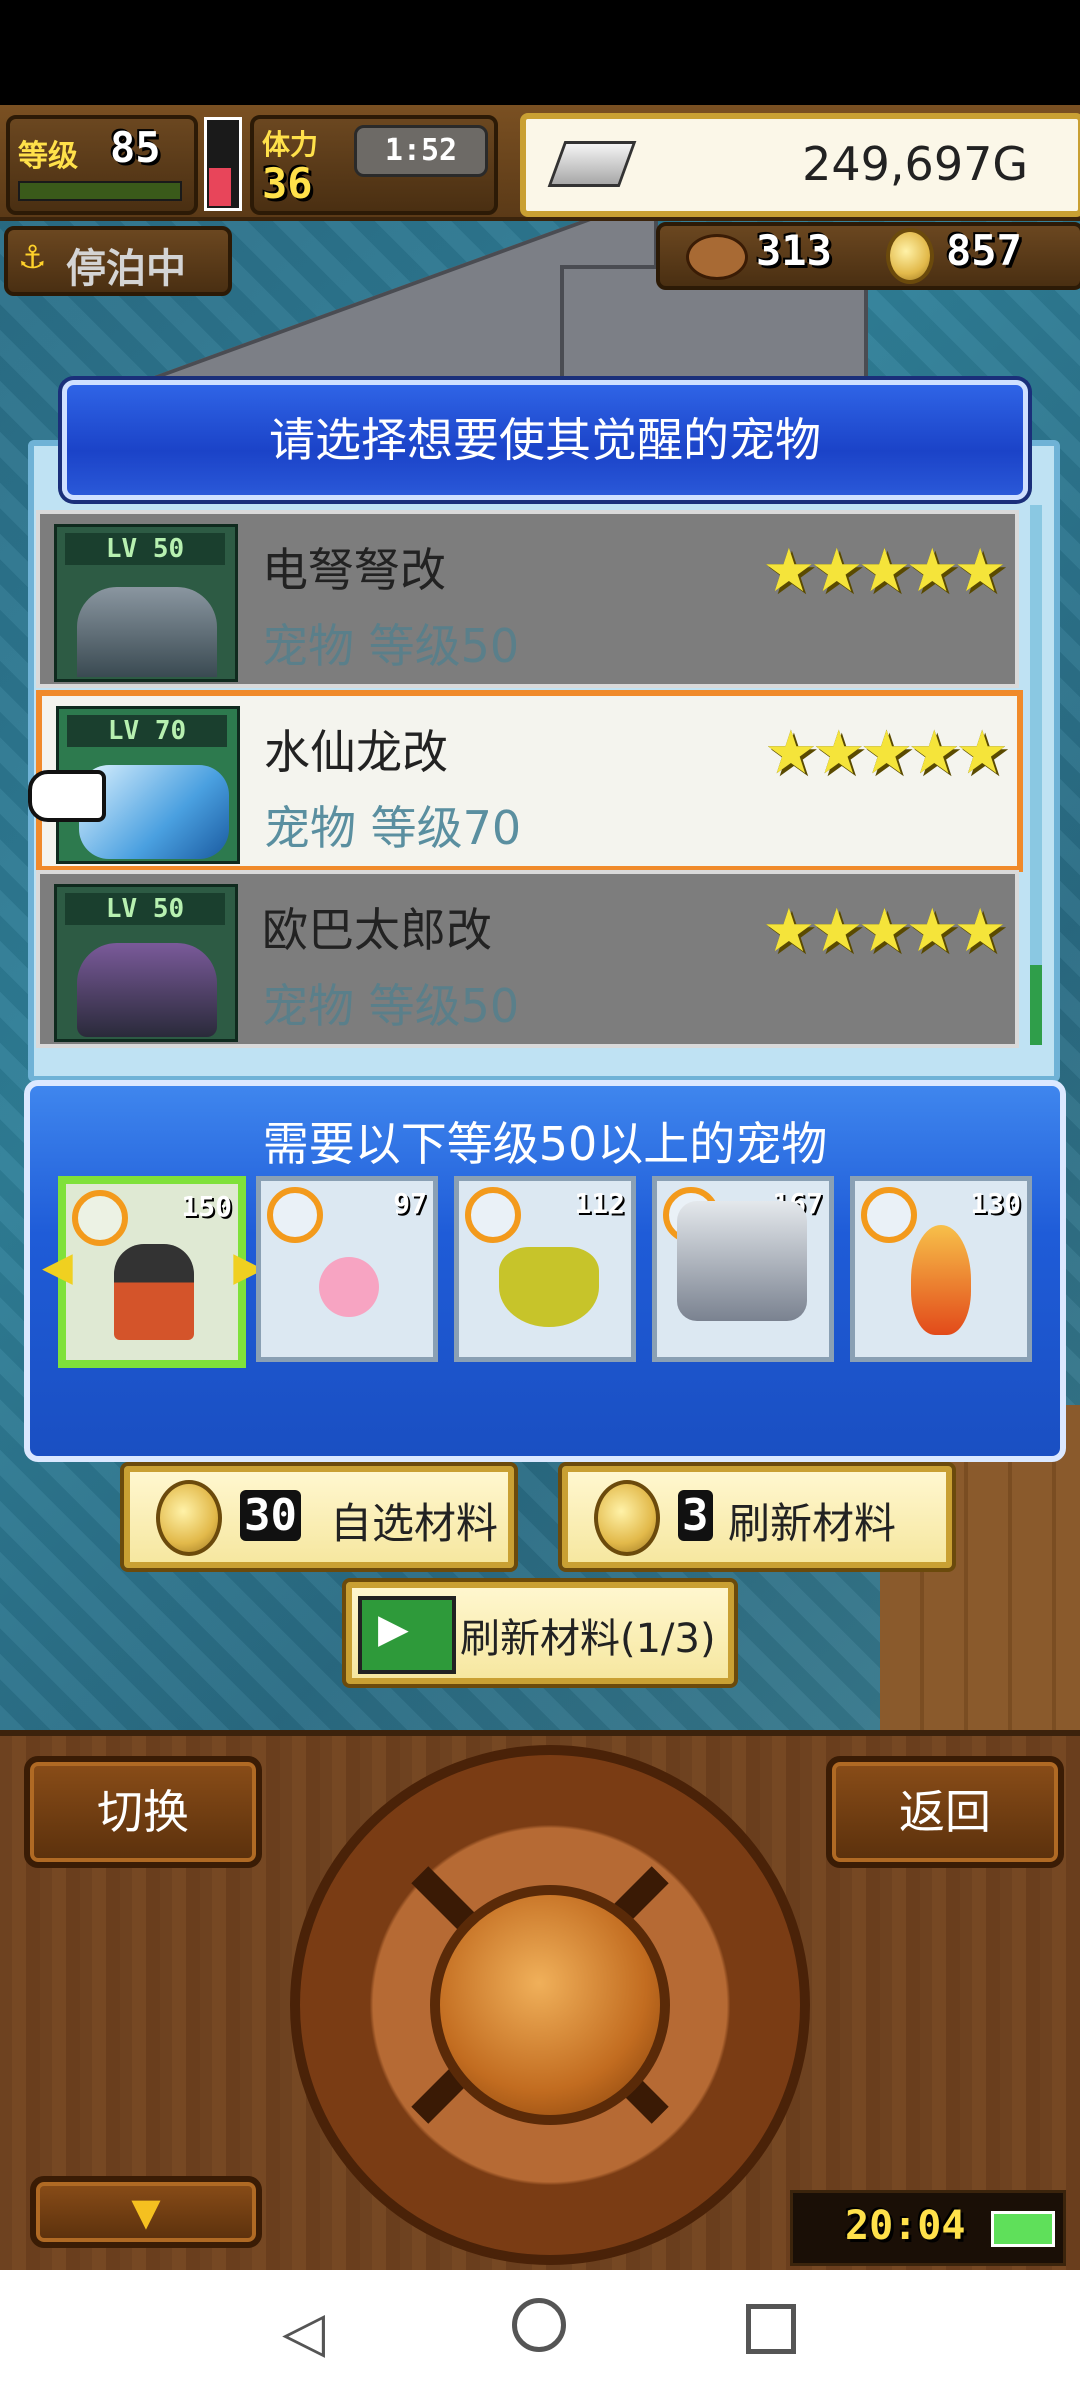 The width and height of the screenshot is (1080, 2388). What do you see at coordinates (905, 2226) in the screenshot?
I see `clock-time: 20:04` at bounding box center [905, 2226].